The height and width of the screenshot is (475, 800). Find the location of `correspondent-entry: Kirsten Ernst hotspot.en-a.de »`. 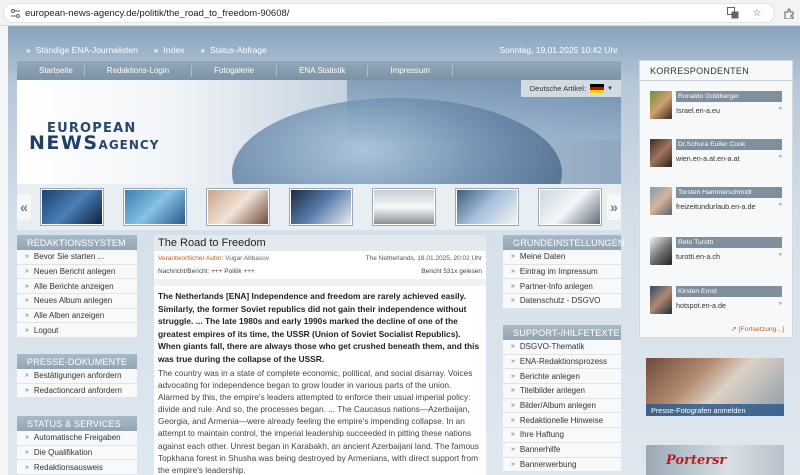

correspondent-entry: Kirsten Ernst hotspot.en-a.de » is located at coordinates (717, 302).